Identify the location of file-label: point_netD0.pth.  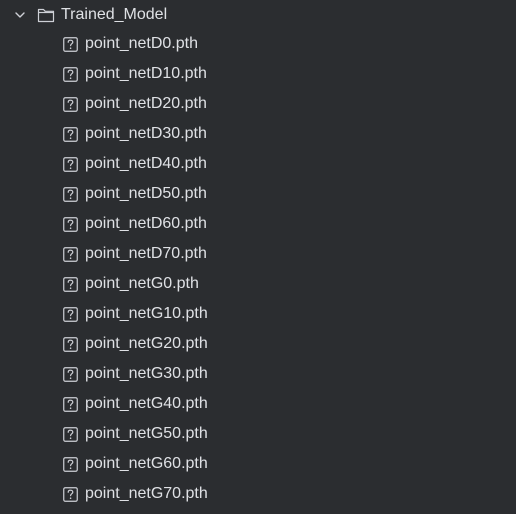
(141, 43).